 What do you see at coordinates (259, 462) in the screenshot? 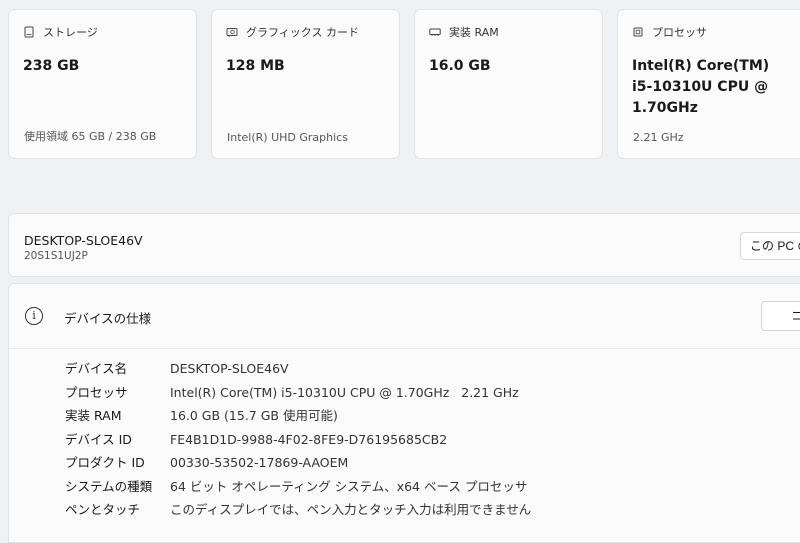
I see `spec-value: 00330-53502-17869-AAOEM` at bounding box center [259, 462].